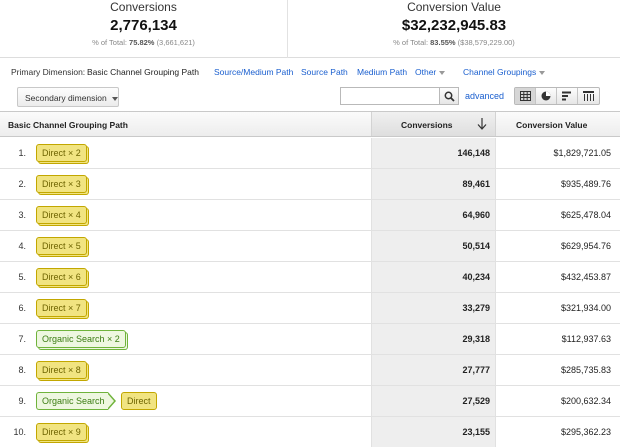 The image size is (620, 447). Describe the element at coordinates (203, 308) in the screenshot. I see `channel-path-cell: Direct × 7` at that location.